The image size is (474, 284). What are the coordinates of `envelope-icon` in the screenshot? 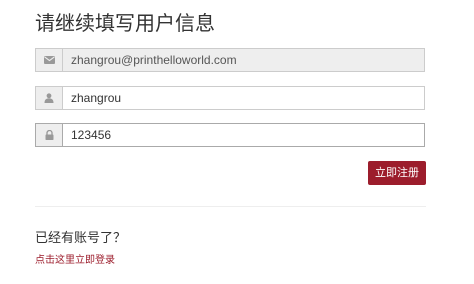 It's located at (49, 60).